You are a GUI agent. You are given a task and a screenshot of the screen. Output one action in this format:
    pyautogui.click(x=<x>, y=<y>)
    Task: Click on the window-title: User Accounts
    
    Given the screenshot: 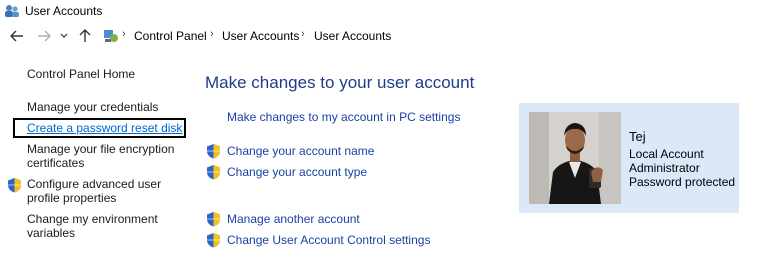 What is the action you would take?
    pyautogui.click(x=64, y=11)
    